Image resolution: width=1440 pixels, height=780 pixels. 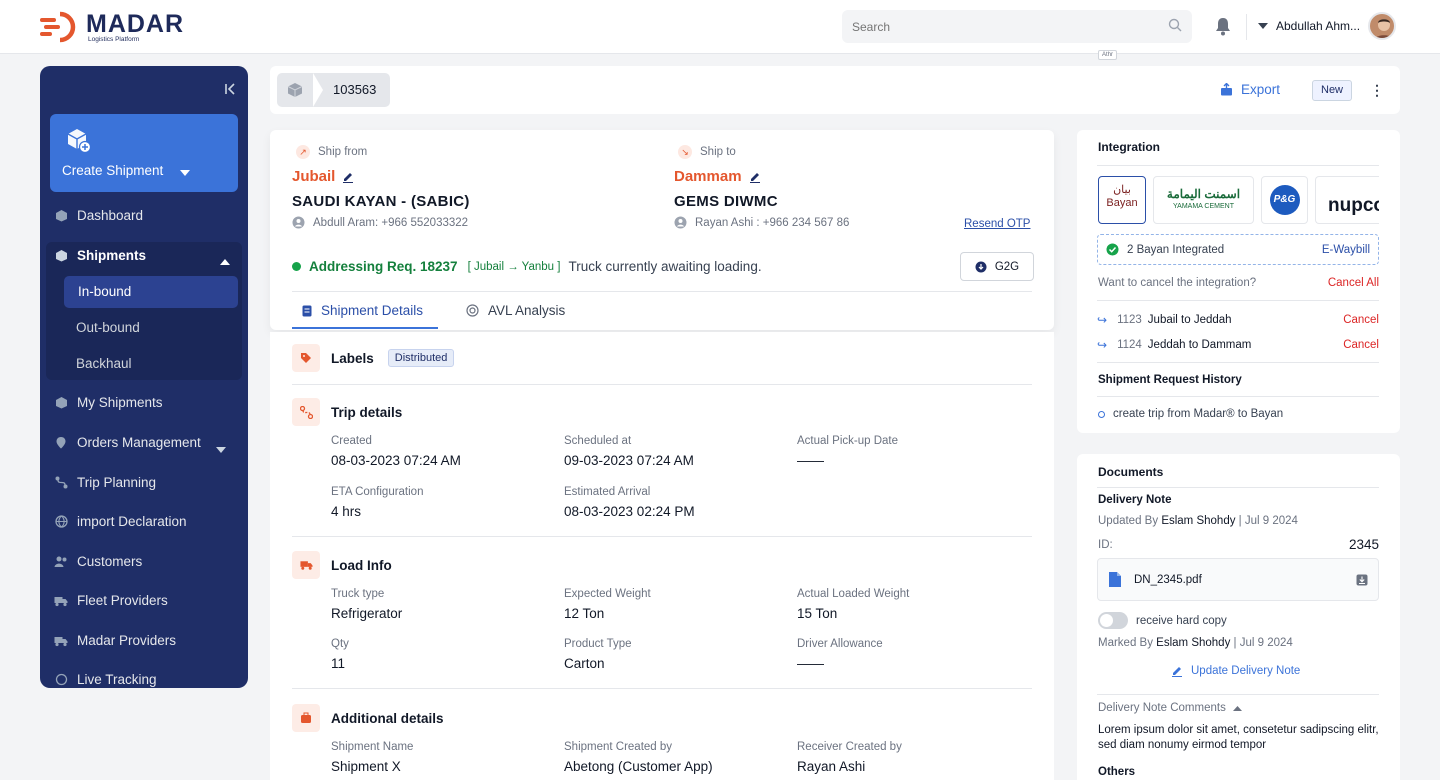 I want to click on sidebar-item-live-tracking: Live Tracking, so click(x=105, y=679).